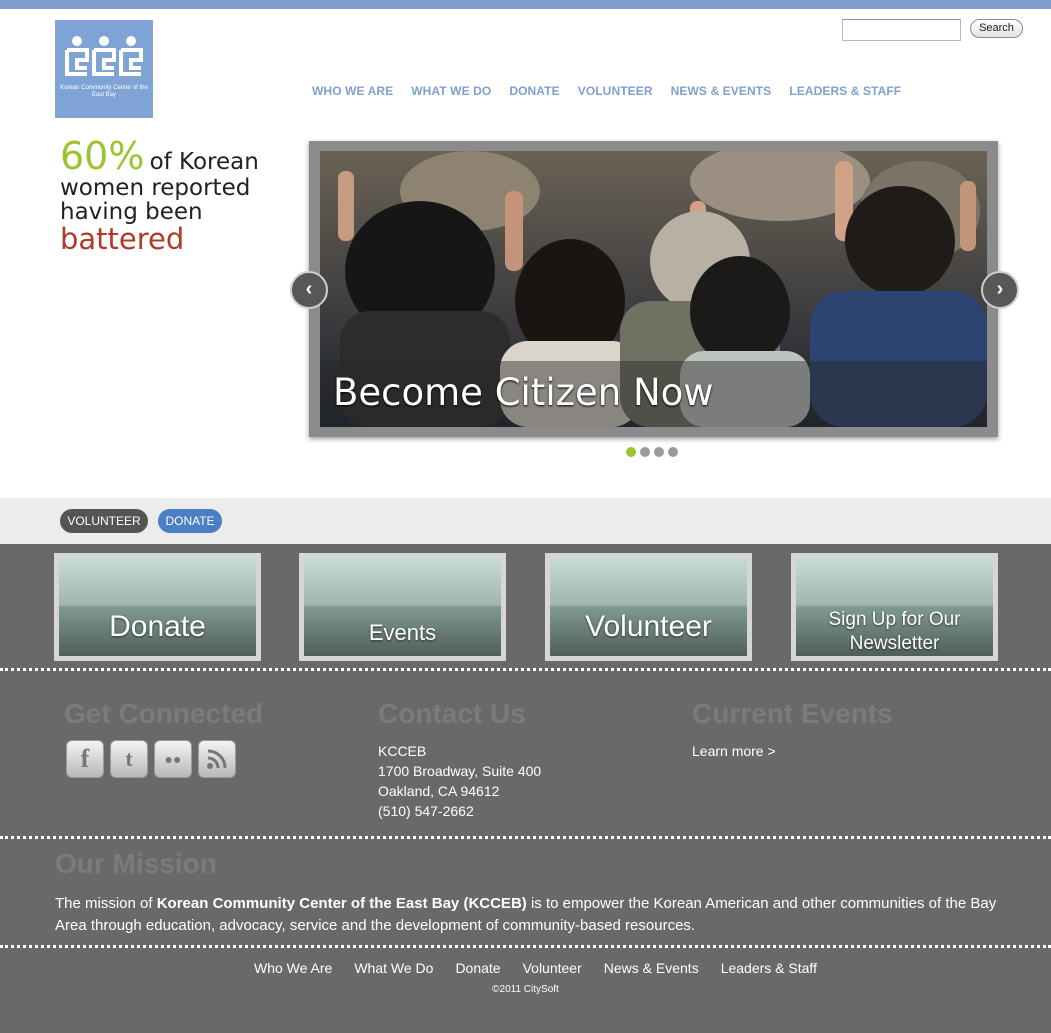 This screenshot has height=1033, width=1051. Describe the element at coordinates (106, 903) in the screenshot. I see `mission-prefix: The mission of` at that location.